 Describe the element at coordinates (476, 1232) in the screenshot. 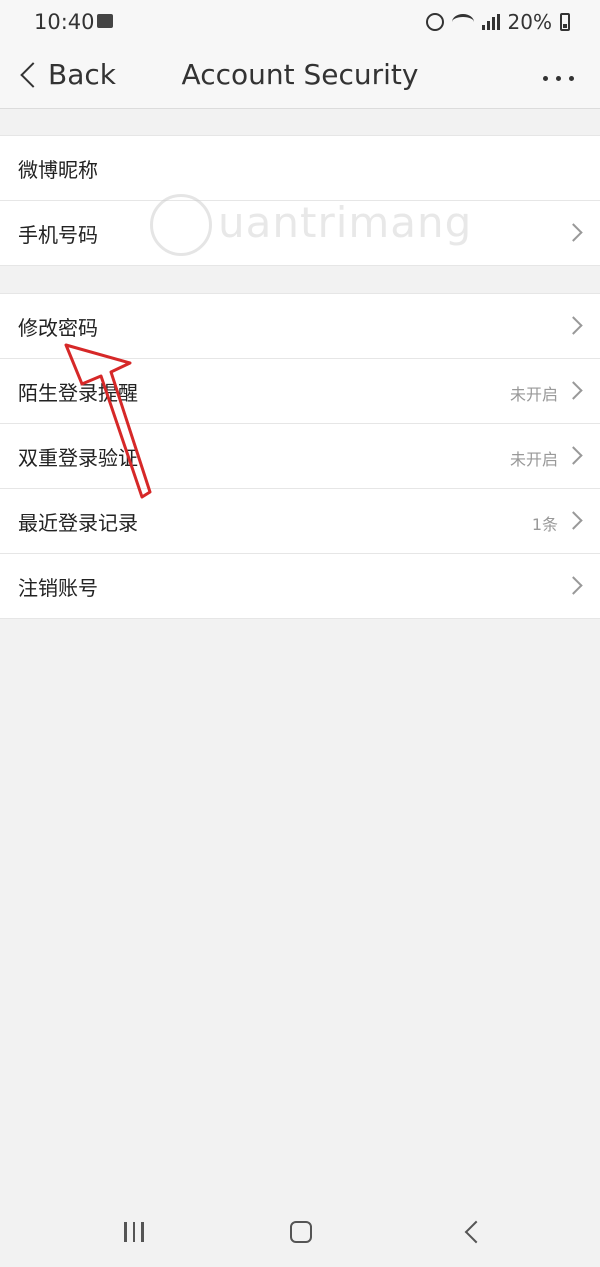

I see `back-nav-icon` at that location.